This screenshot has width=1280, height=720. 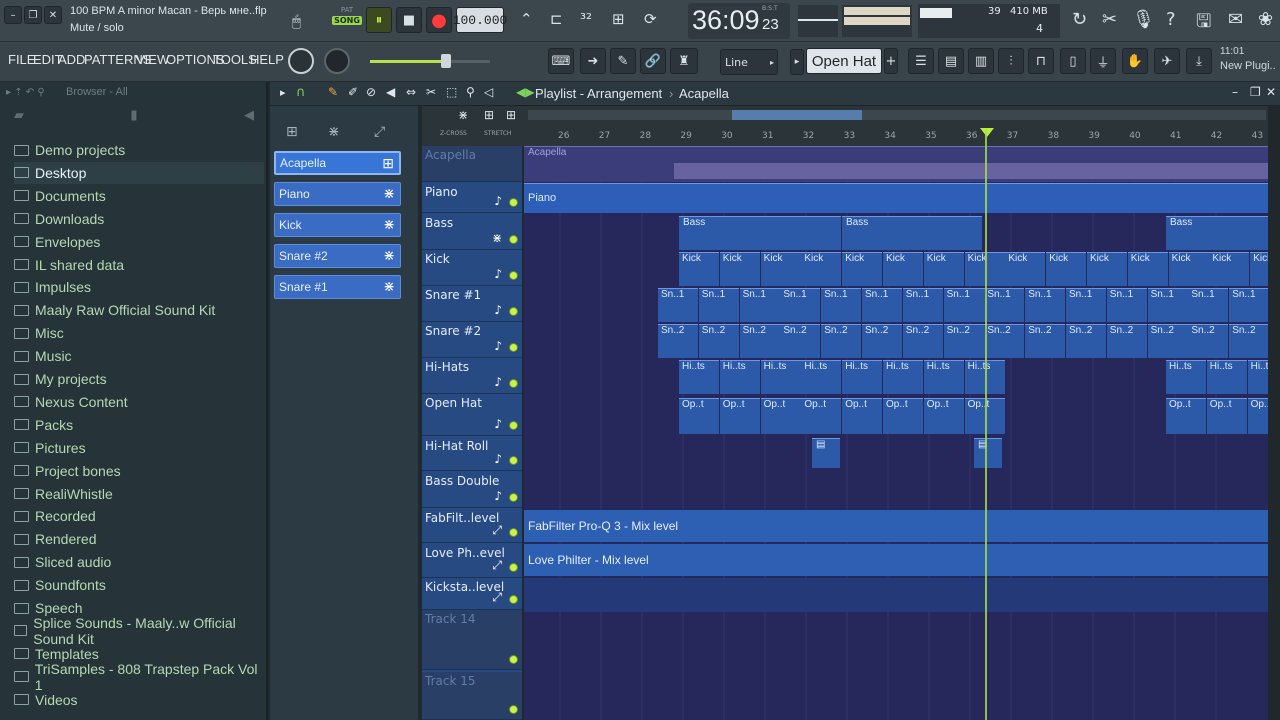 What do you see at coordinates (337, 287) in the screenshot?
I see `channel-snare-1: Snare #1 ⋇` at bounding box center [337, 287].